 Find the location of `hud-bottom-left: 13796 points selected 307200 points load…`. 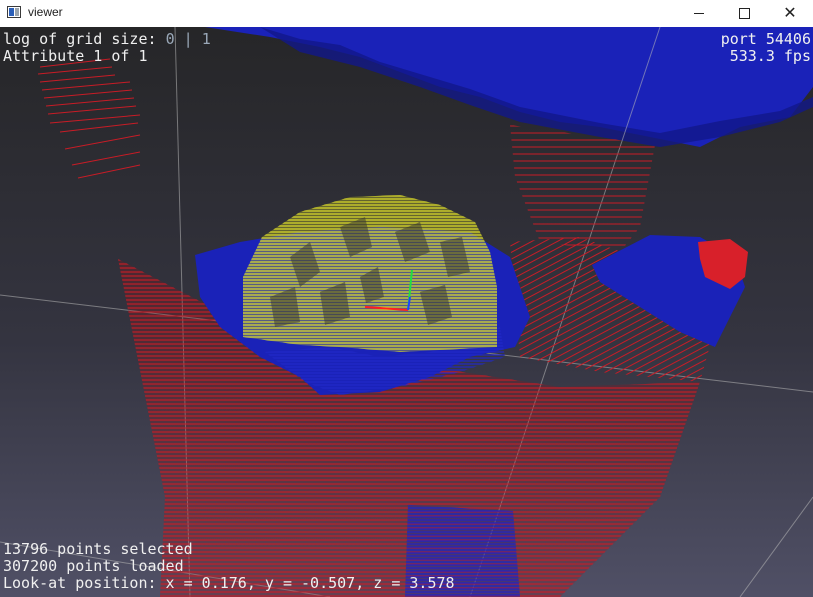

hud-bottom-left: 13796 points selected 307200 points load… is located at coordinates (229, 566).